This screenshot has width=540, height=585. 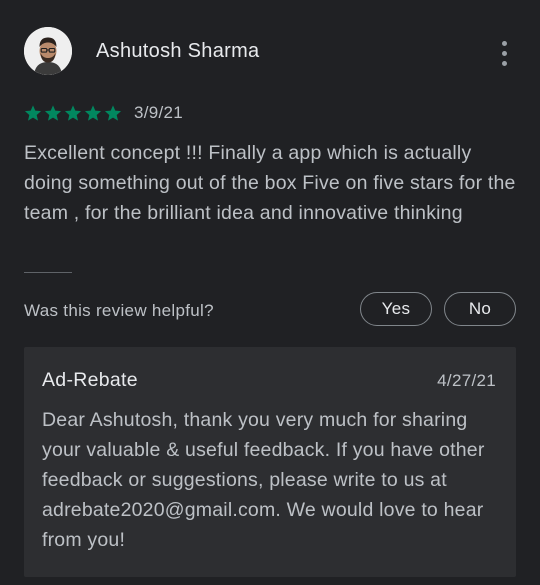 What do you see at coordinates (396, 309) in the screenshot?
I see `helpful-yes-button: Yes` at bounding box center [396, 309].